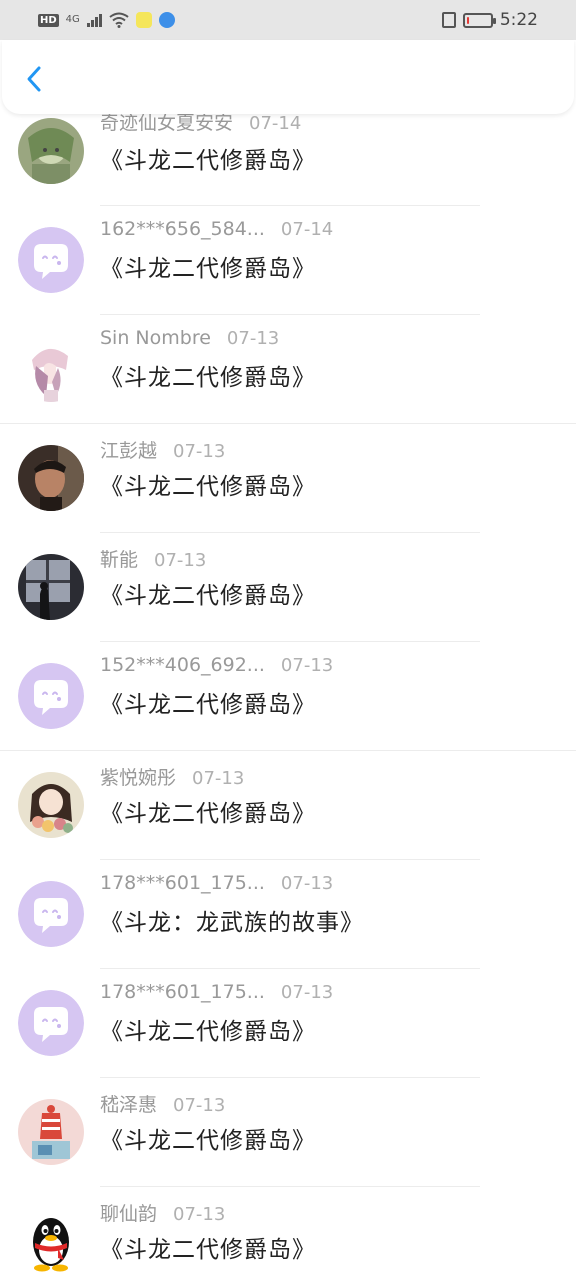 Image resolution: width=576 pixels, height=1280 pixels. Describe the element at coordinates (467, 20) in the screenshot. I see `battery-level` at that location.